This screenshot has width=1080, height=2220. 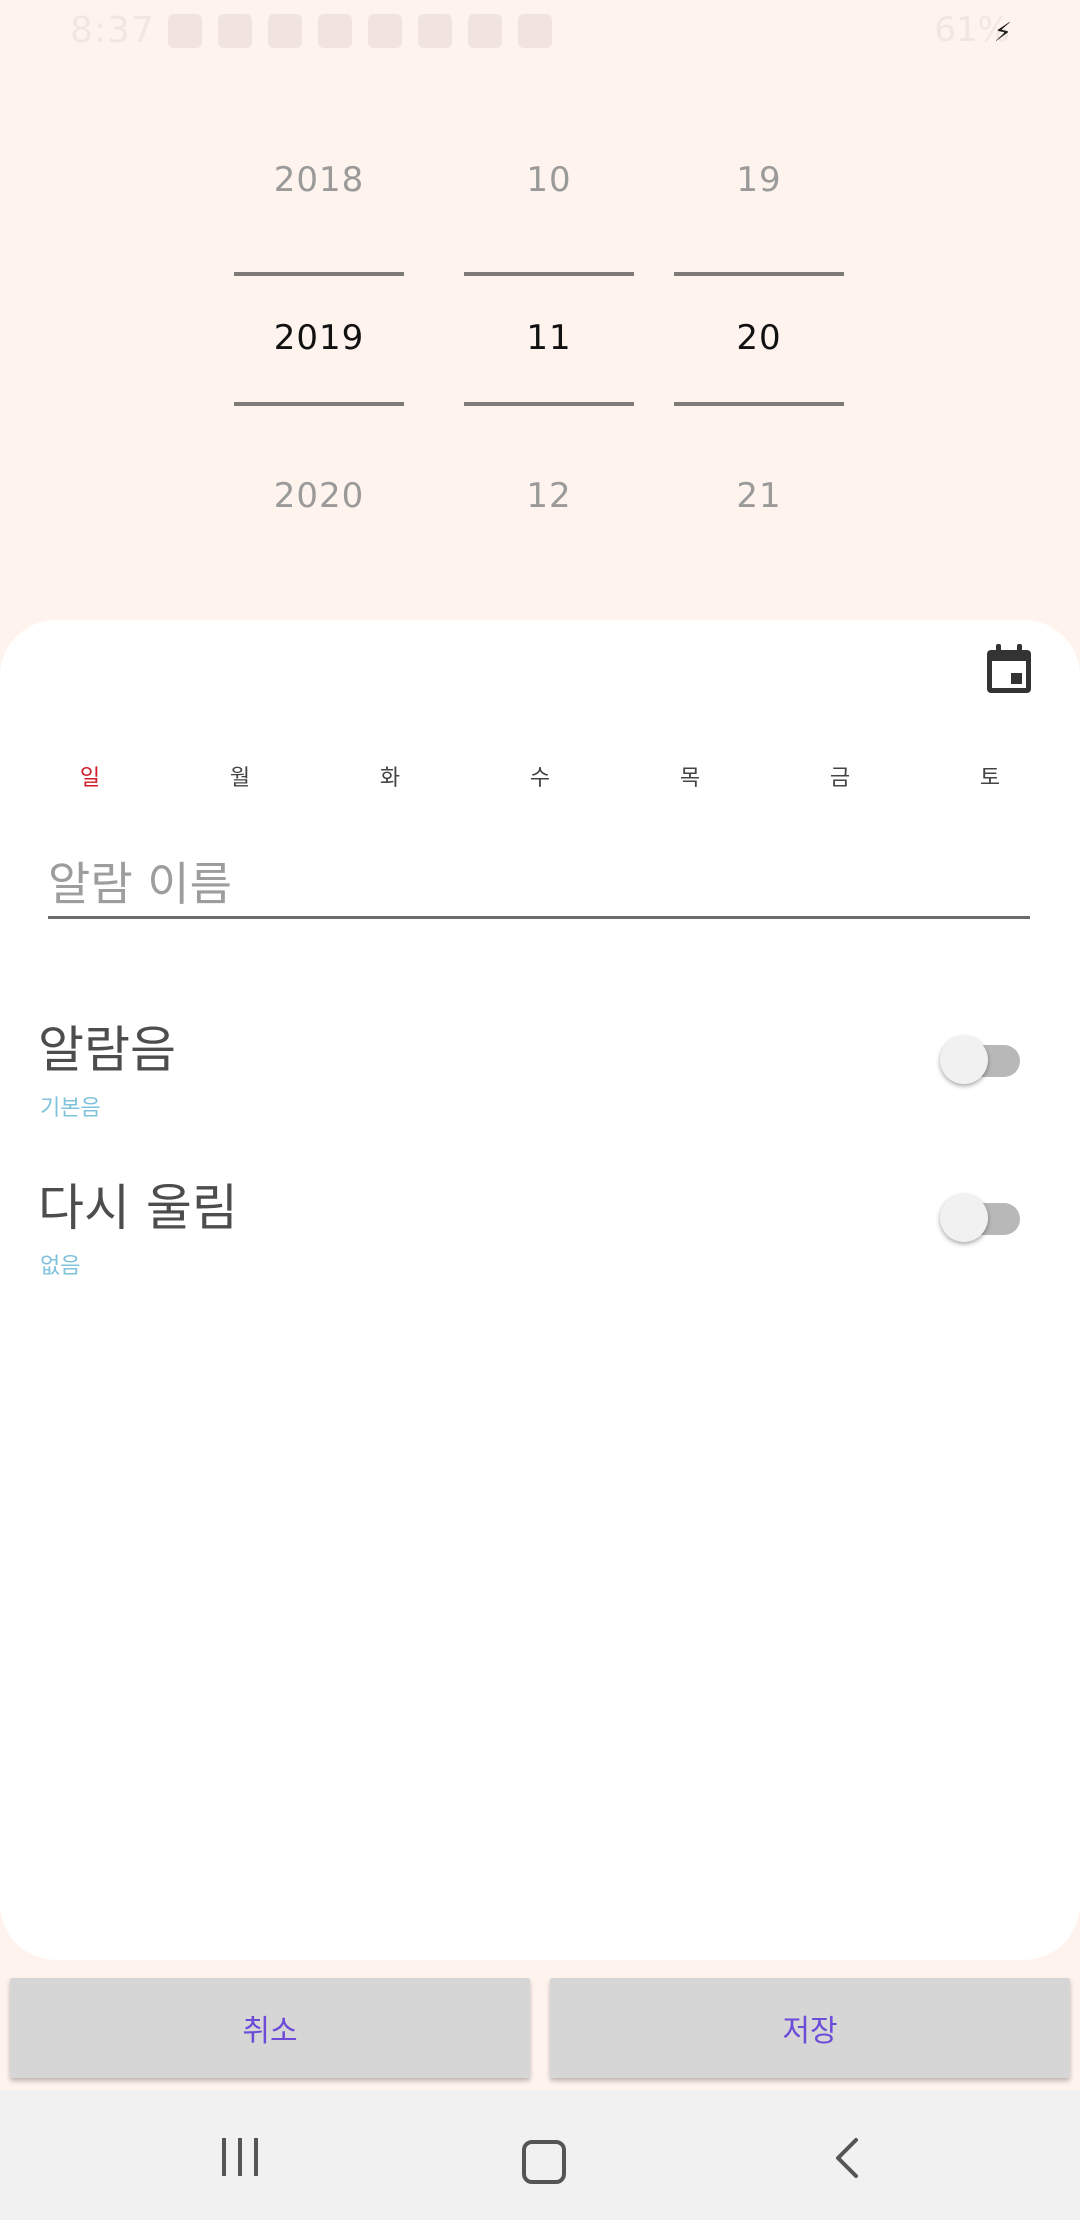 I want to click on snooze-title: 다시 울림, so click(x=138, y=1208).